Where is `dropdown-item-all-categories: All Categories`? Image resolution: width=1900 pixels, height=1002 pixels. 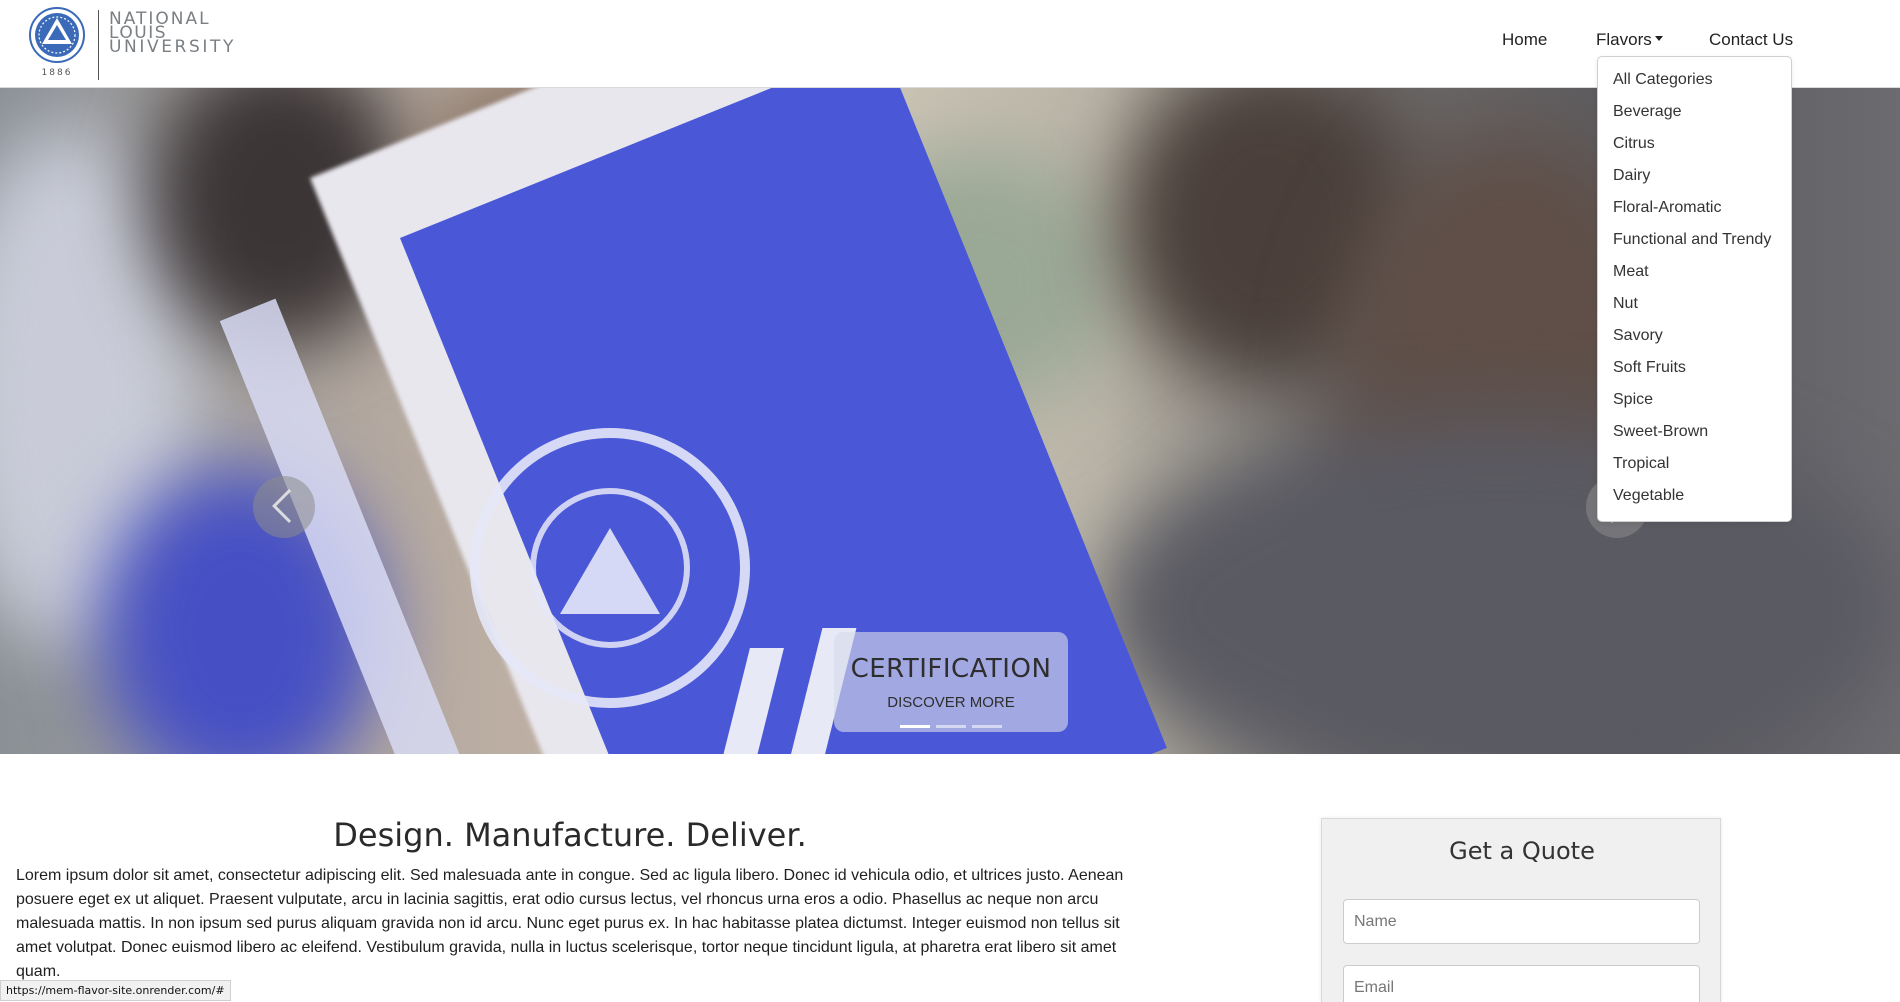 dropdown-item-all-categories: All Categories is located at coordinates (1663, 80).